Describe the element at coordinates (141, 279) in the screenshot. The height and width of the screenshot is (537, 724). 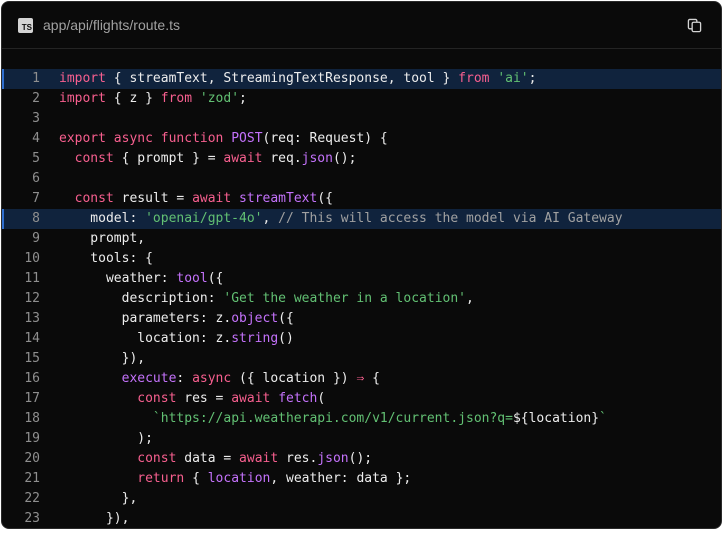
I see `code-text: weather: tool({` at that location.